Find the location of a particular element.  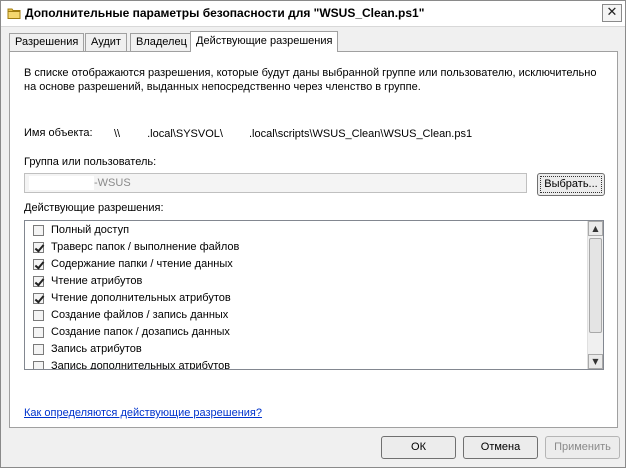

tab-permissions: Разрешения is located at coordinates (47, 42).